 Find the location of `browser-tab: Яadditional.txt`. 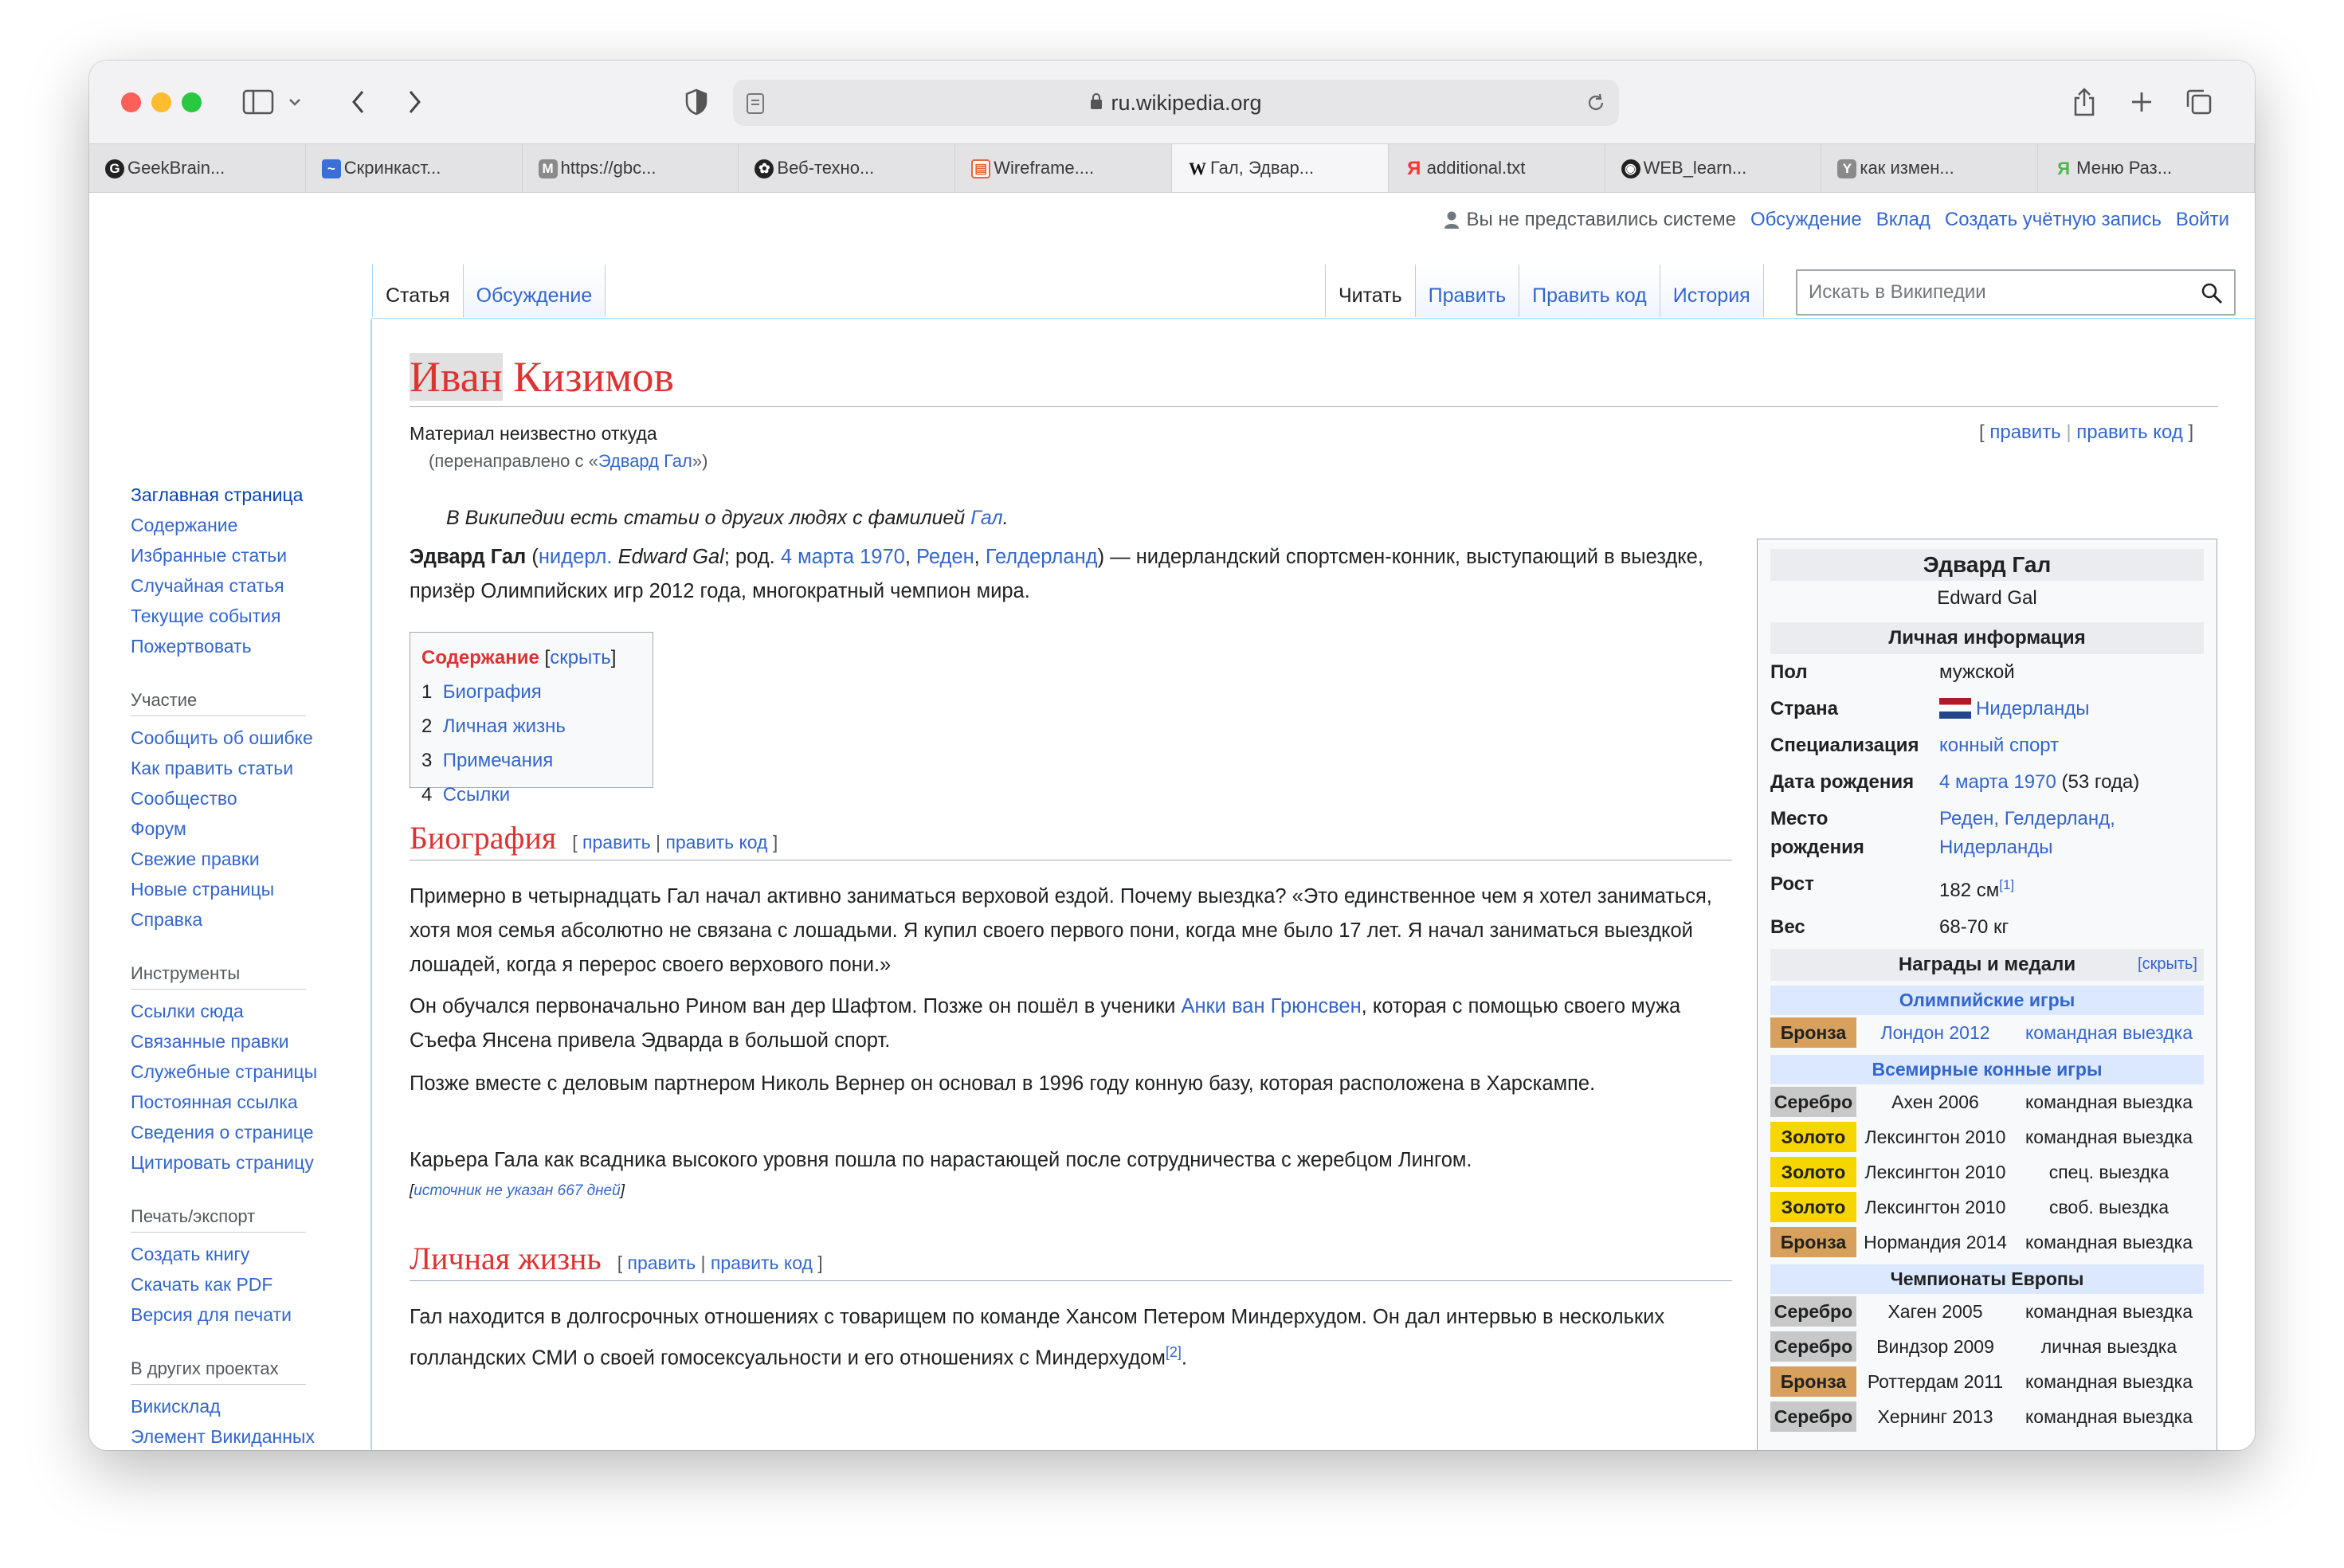

browser-tab: Яadditional.txt is located at coordinates (1497, 168).